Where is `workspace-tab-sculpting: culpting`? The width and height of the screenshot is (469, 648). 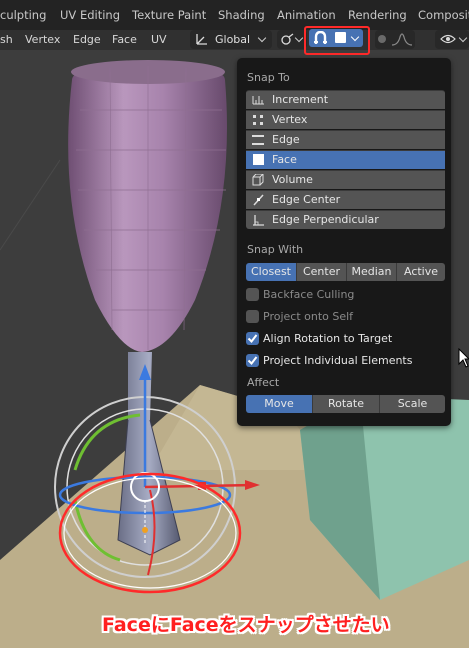 workspace-tab-sculpting: culpting is located at coordinates (23, 15).